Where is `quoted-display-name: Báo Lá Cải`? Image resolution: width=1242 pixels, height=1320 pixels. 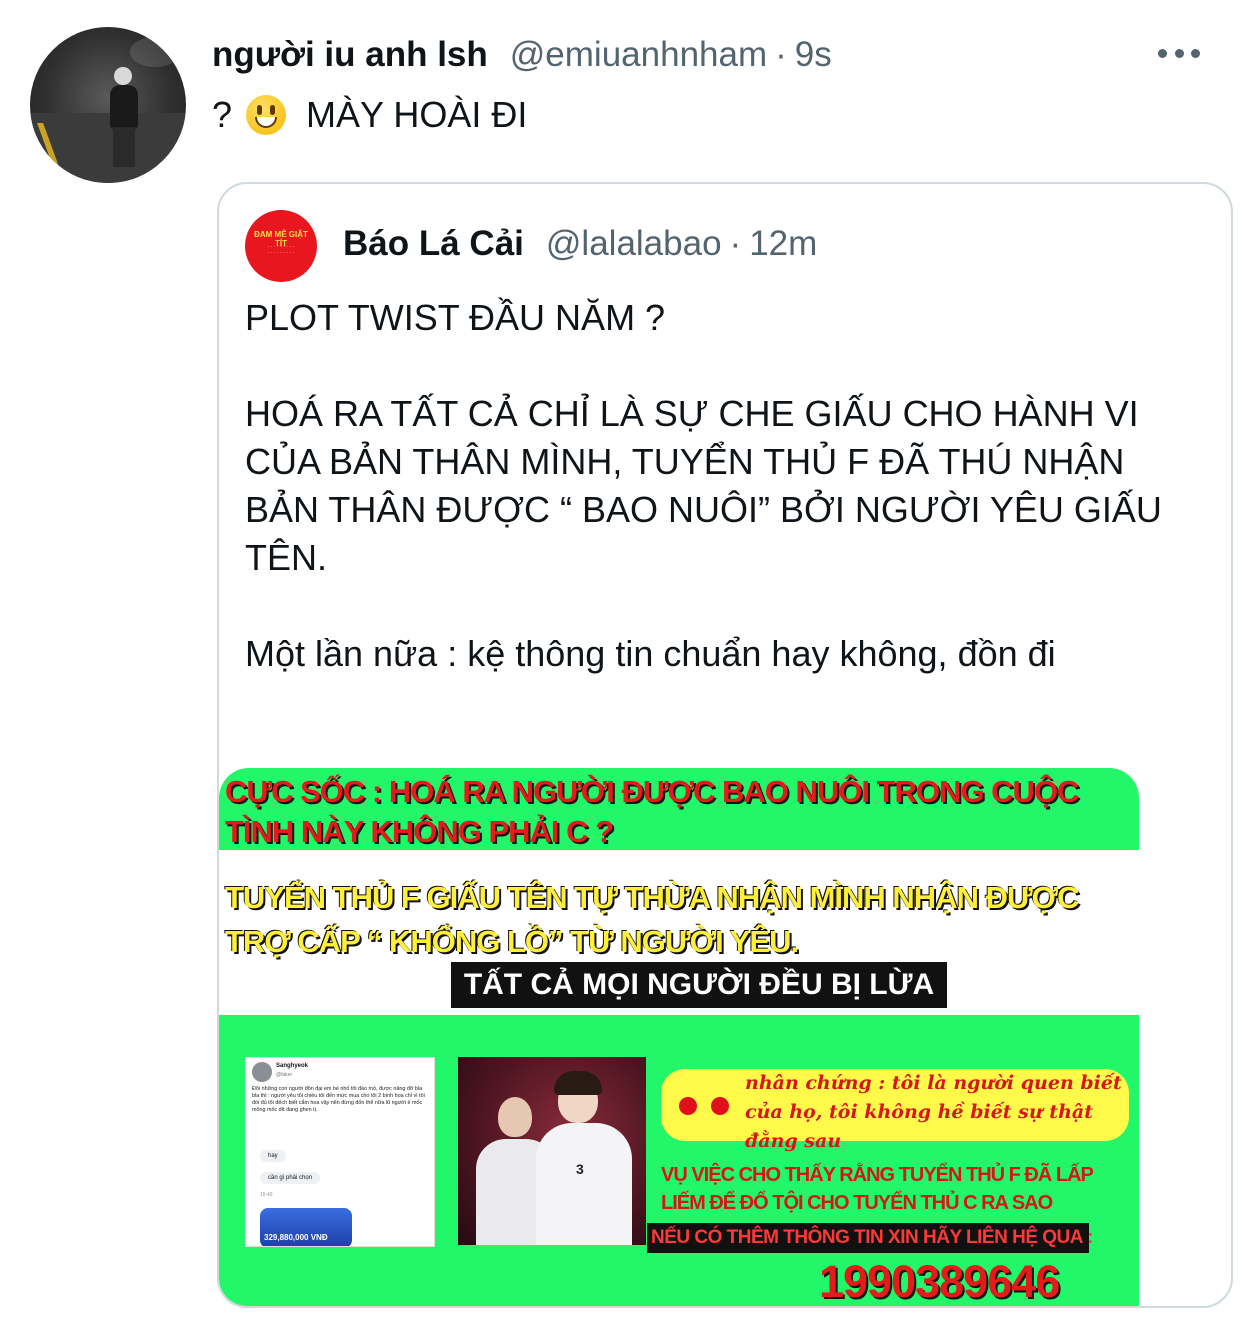 quoted-display-name: Báo Lá Cải is located at coordinates (433, 244).